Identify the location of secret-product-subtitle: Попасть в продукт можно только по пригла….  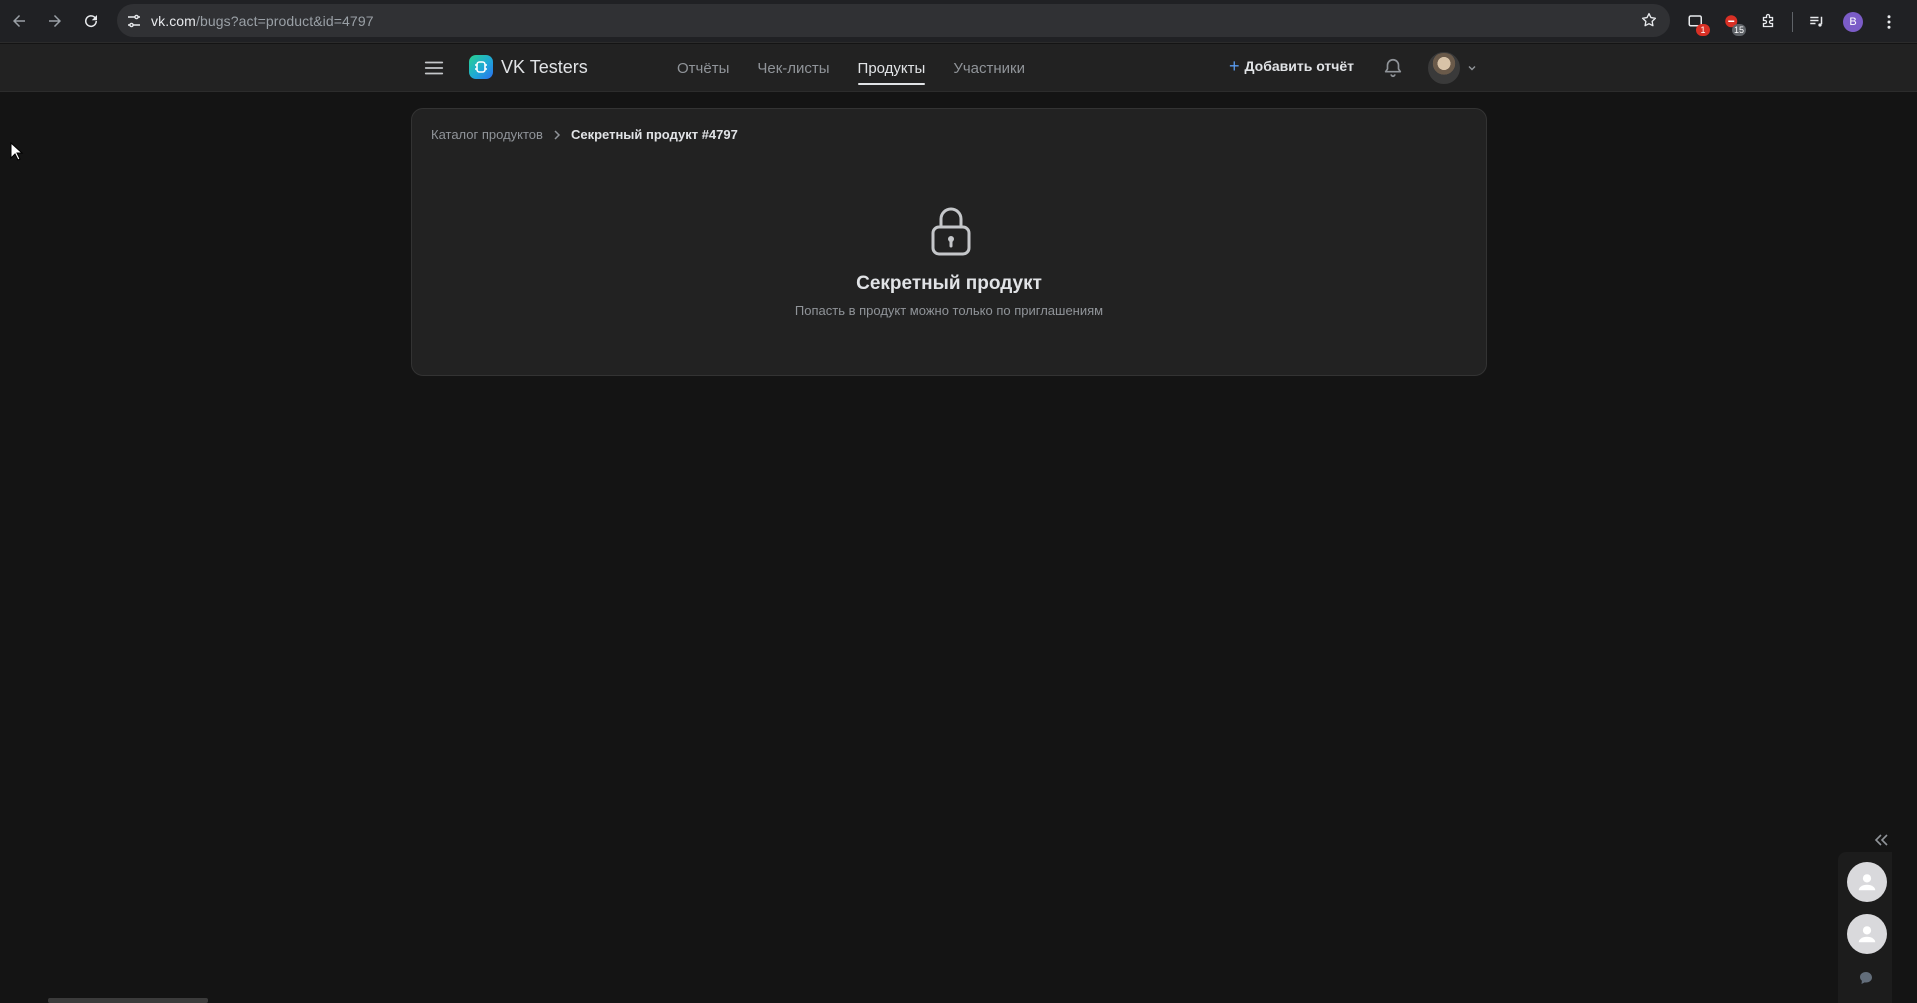
(949, 310).